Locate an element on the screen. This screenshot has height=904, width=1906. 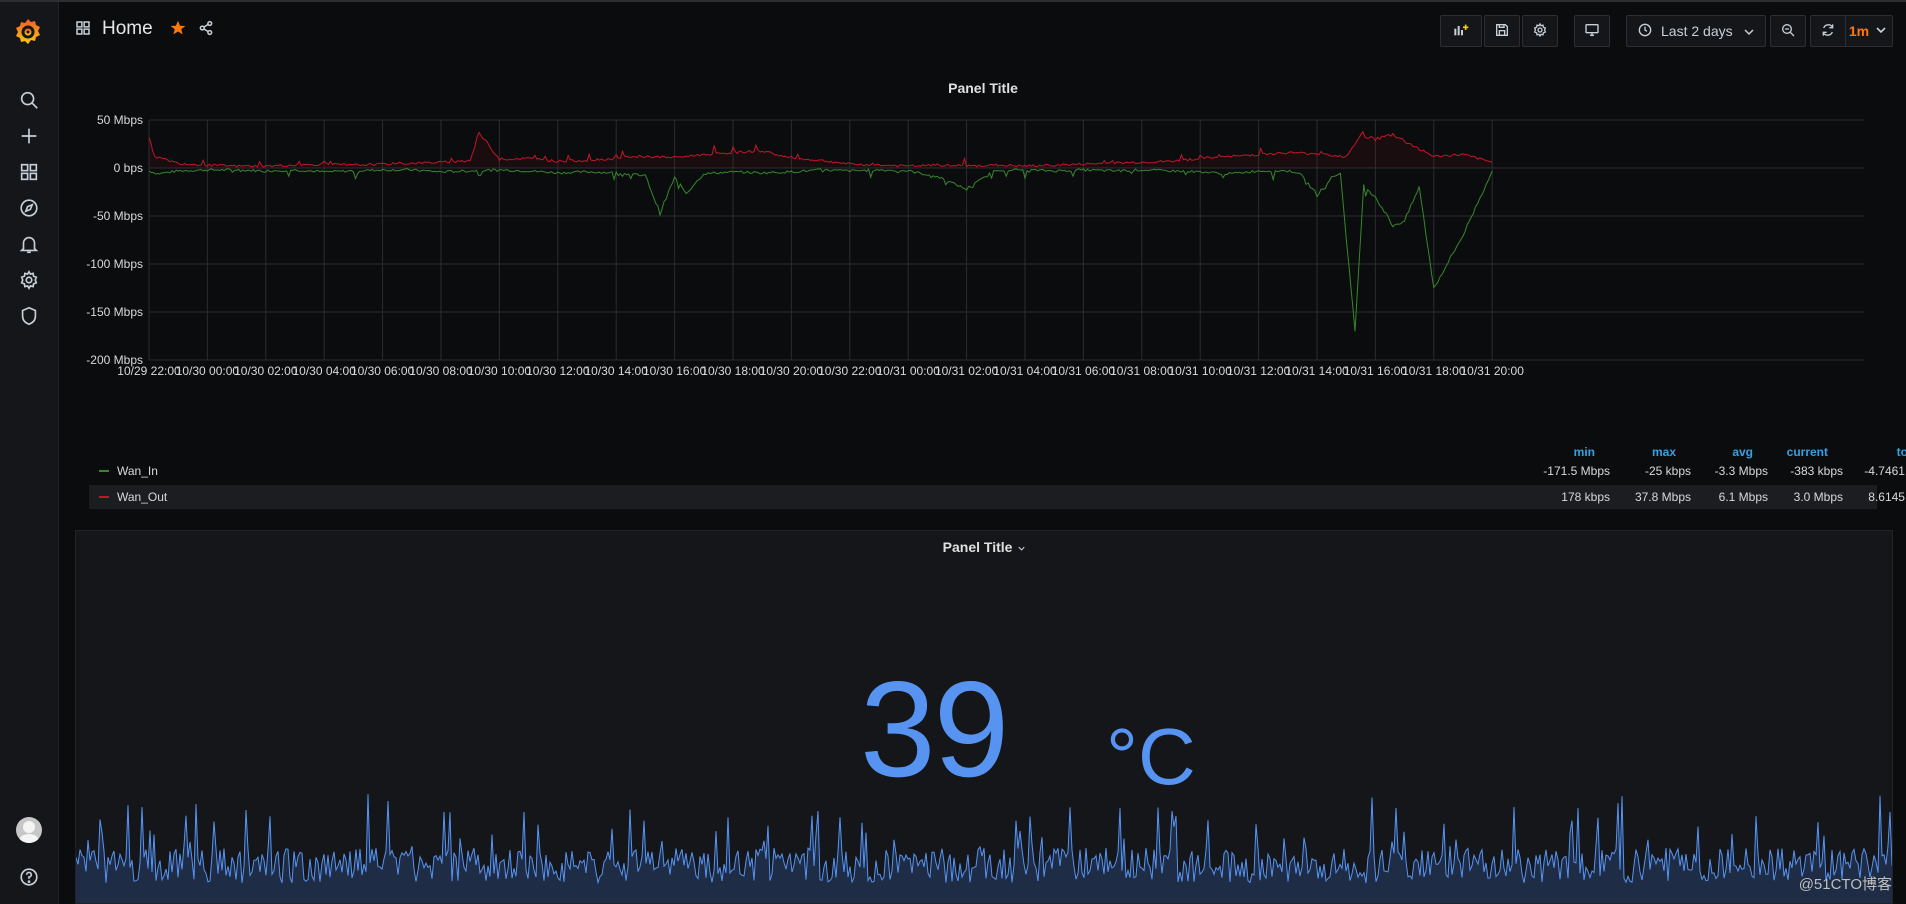
monitor-icon is located at coordinates (1592, 31).